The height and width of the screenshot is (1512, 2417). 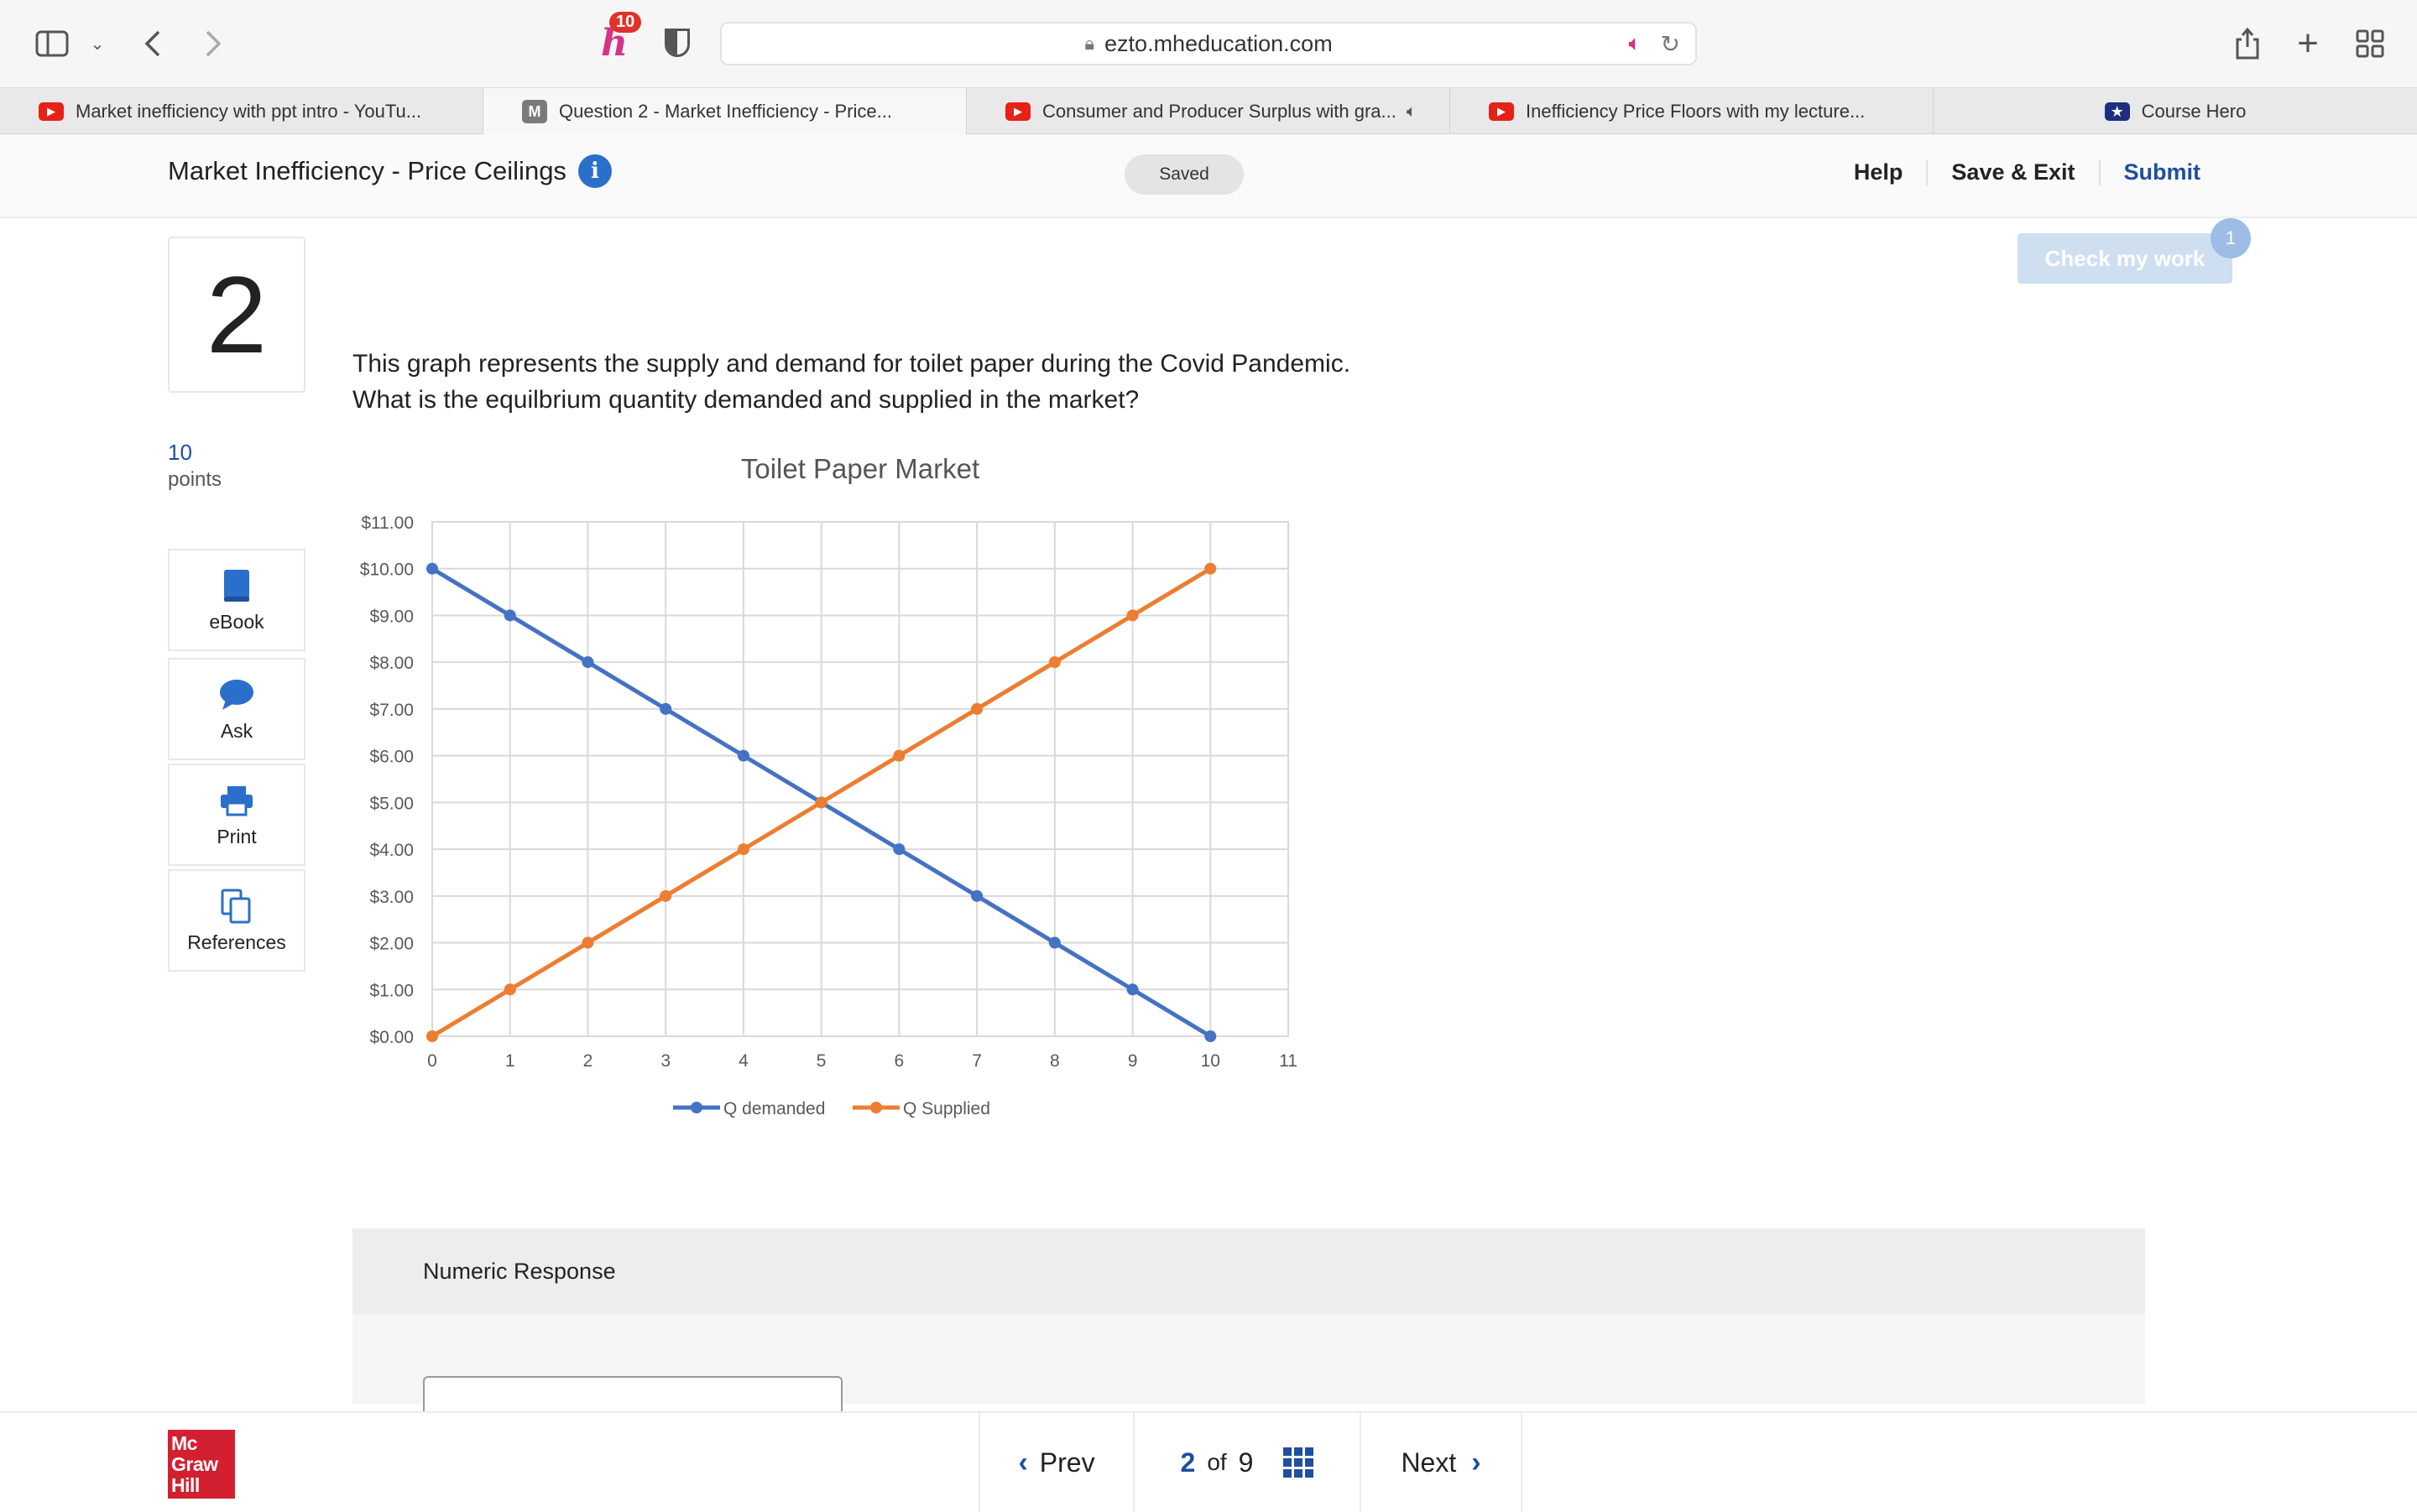 I want to click on tool-label: eBook, so click(x=236, y=621).